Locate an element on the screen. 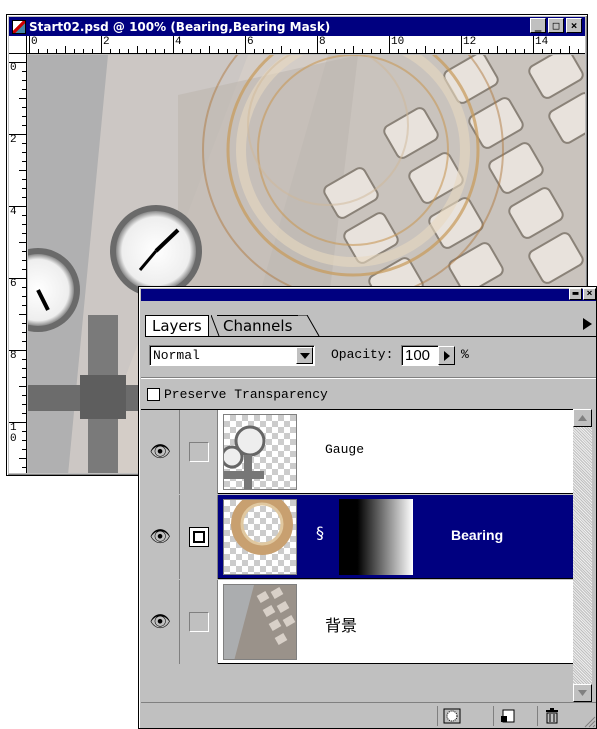 The height and width of the screenshot is (729, 597). delete-layer-button is located at coordinates (551, 716).